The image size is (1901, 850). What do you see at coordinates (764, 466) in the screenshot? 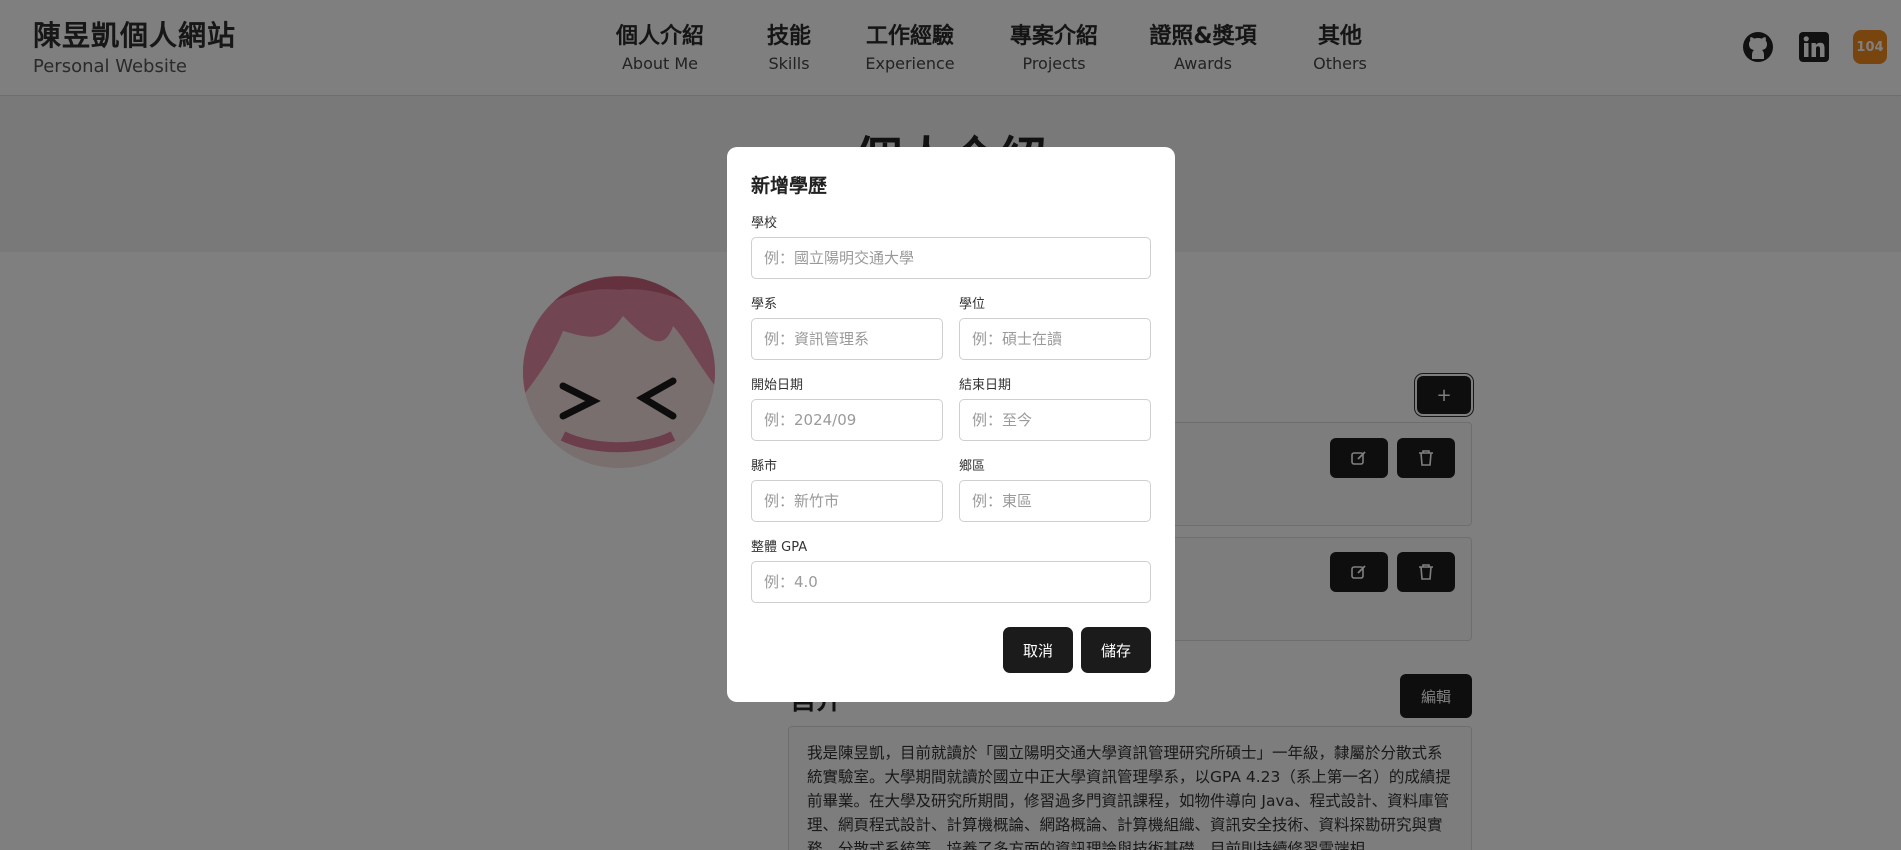
I see `city-label: 縣市` at bounding box center [764, 466].